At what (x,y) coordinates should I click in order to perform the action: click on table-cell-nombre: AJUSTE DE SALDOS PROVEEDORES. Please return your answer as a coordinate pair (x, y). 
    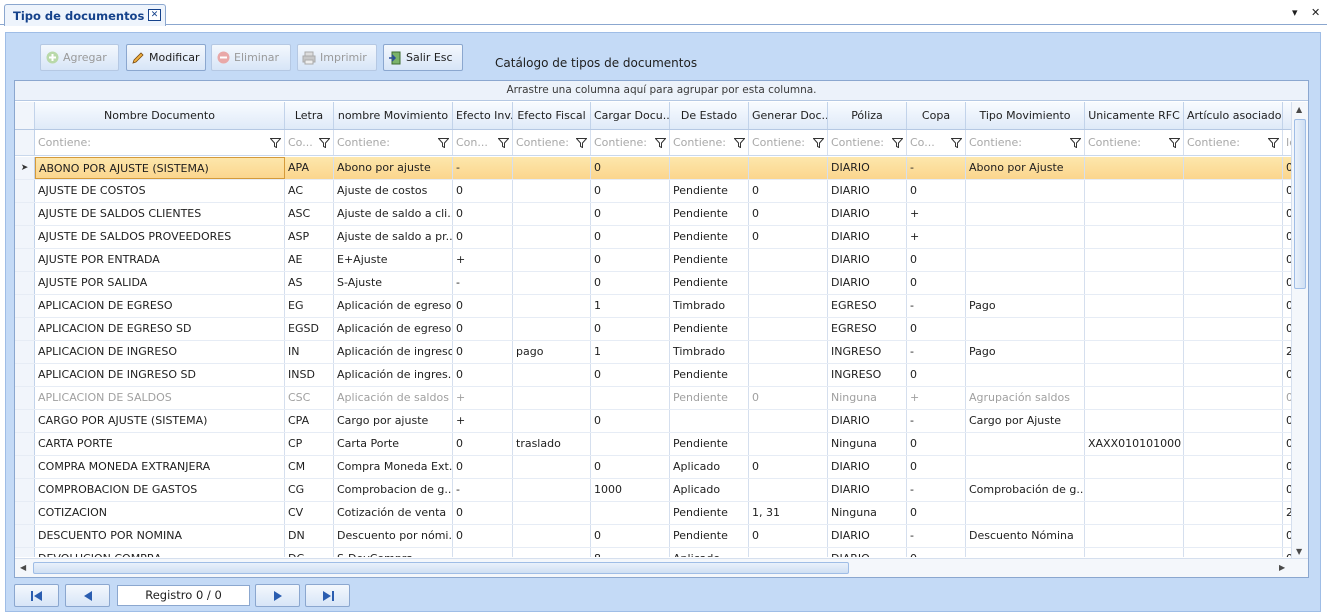
    Looking at the image, I should click on (160, 237).